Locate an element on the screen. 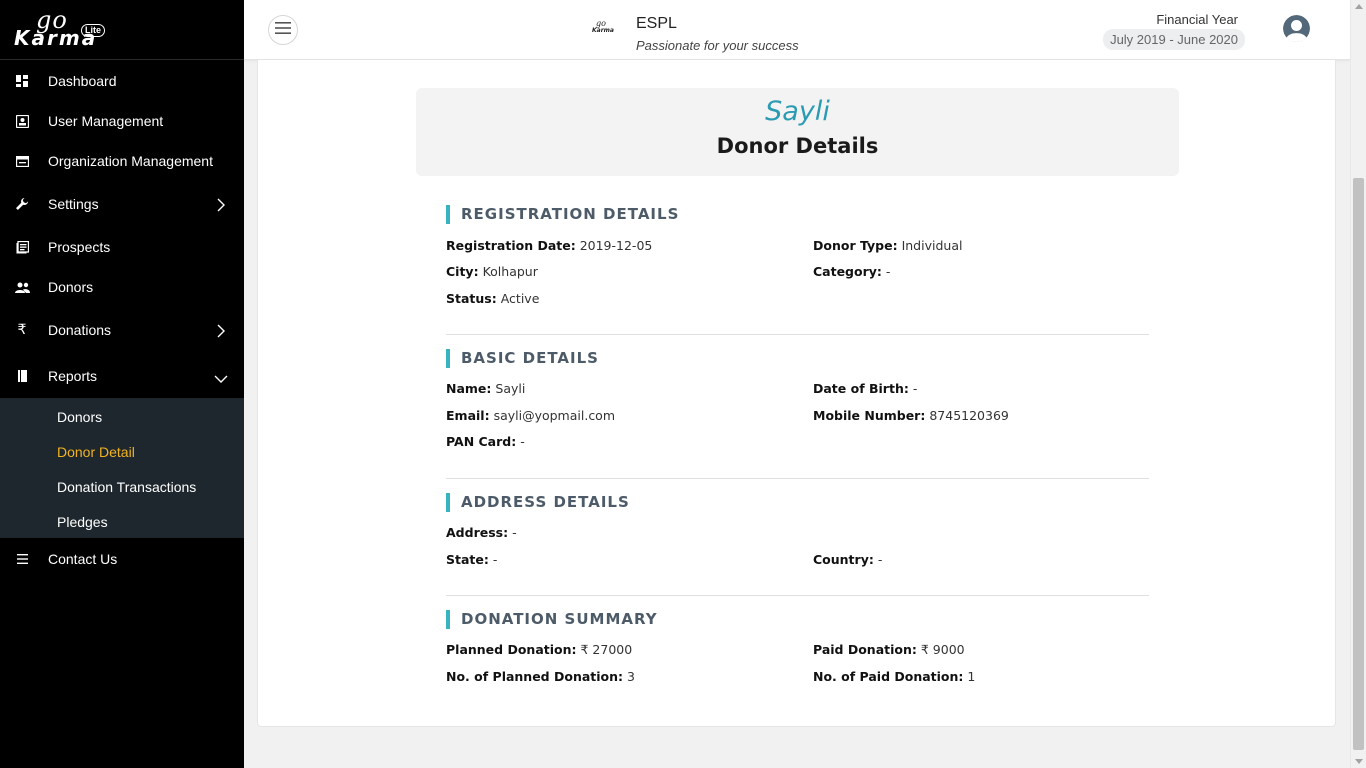 This screenshot has height=768, width=1366. field-label: Address: is located at coordinates (477, 532).